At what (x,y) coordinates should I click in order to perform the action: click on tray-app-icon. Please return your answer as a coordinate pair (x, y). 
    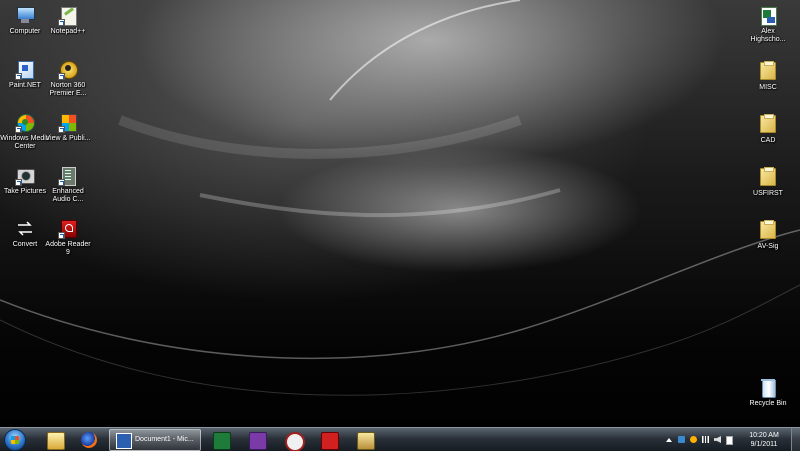
    Looking at the image, I should click on (681, 439).